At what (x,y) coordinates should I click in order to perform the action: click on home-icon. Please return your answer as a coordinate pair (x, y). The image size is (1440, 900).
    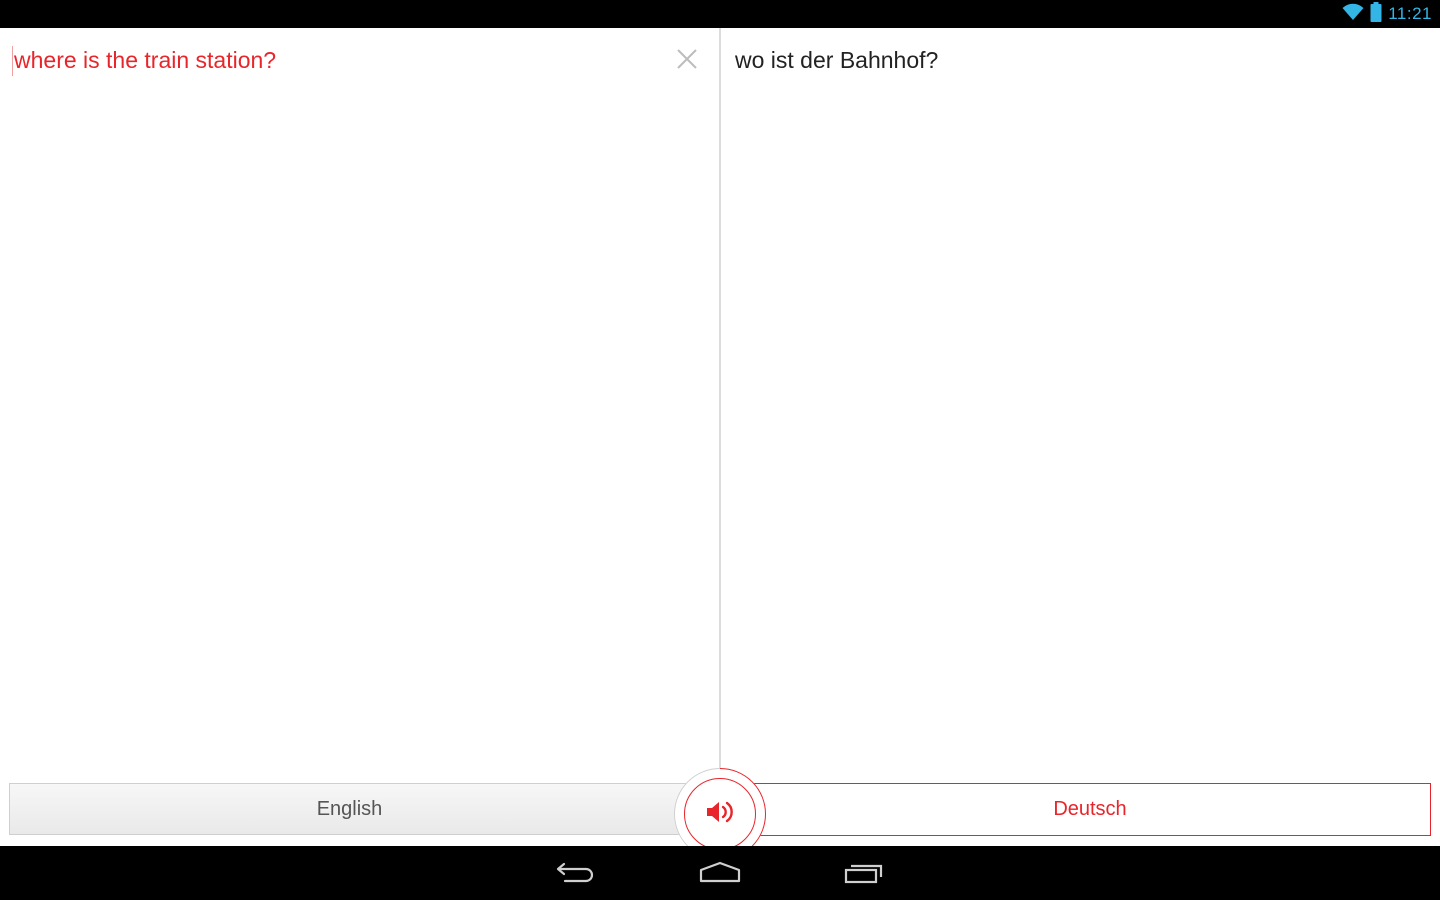
    Looking at the image, I should click on (720, 874).